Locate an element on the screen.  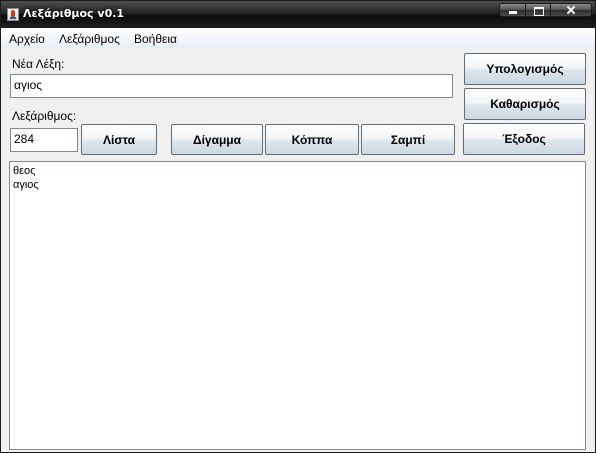
maximize-icon is located at coordinates (538, 10).